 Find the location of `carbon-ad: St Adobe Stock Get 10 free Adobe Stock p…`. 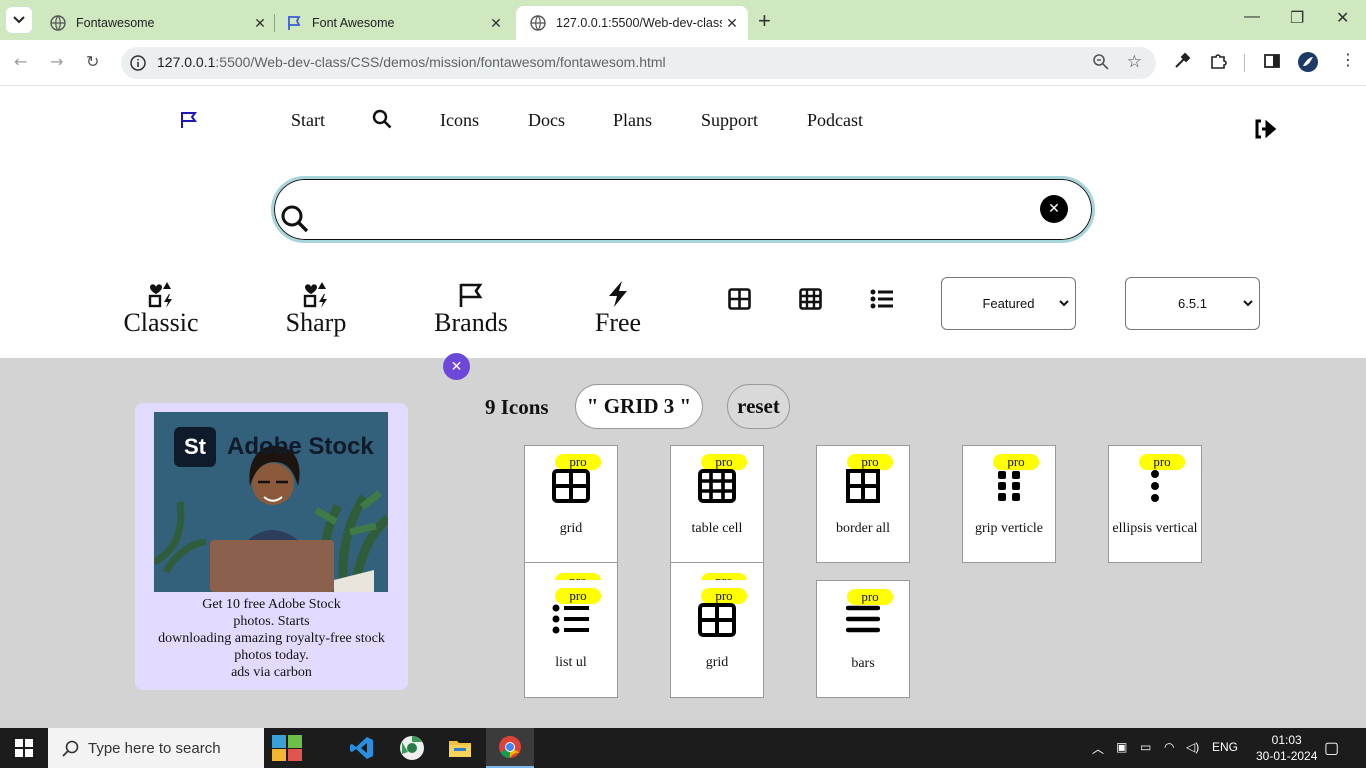

carbon-ad: St Adobe Stock Get 10 free Adobe Stock p… is located at coordinates (271, 546).